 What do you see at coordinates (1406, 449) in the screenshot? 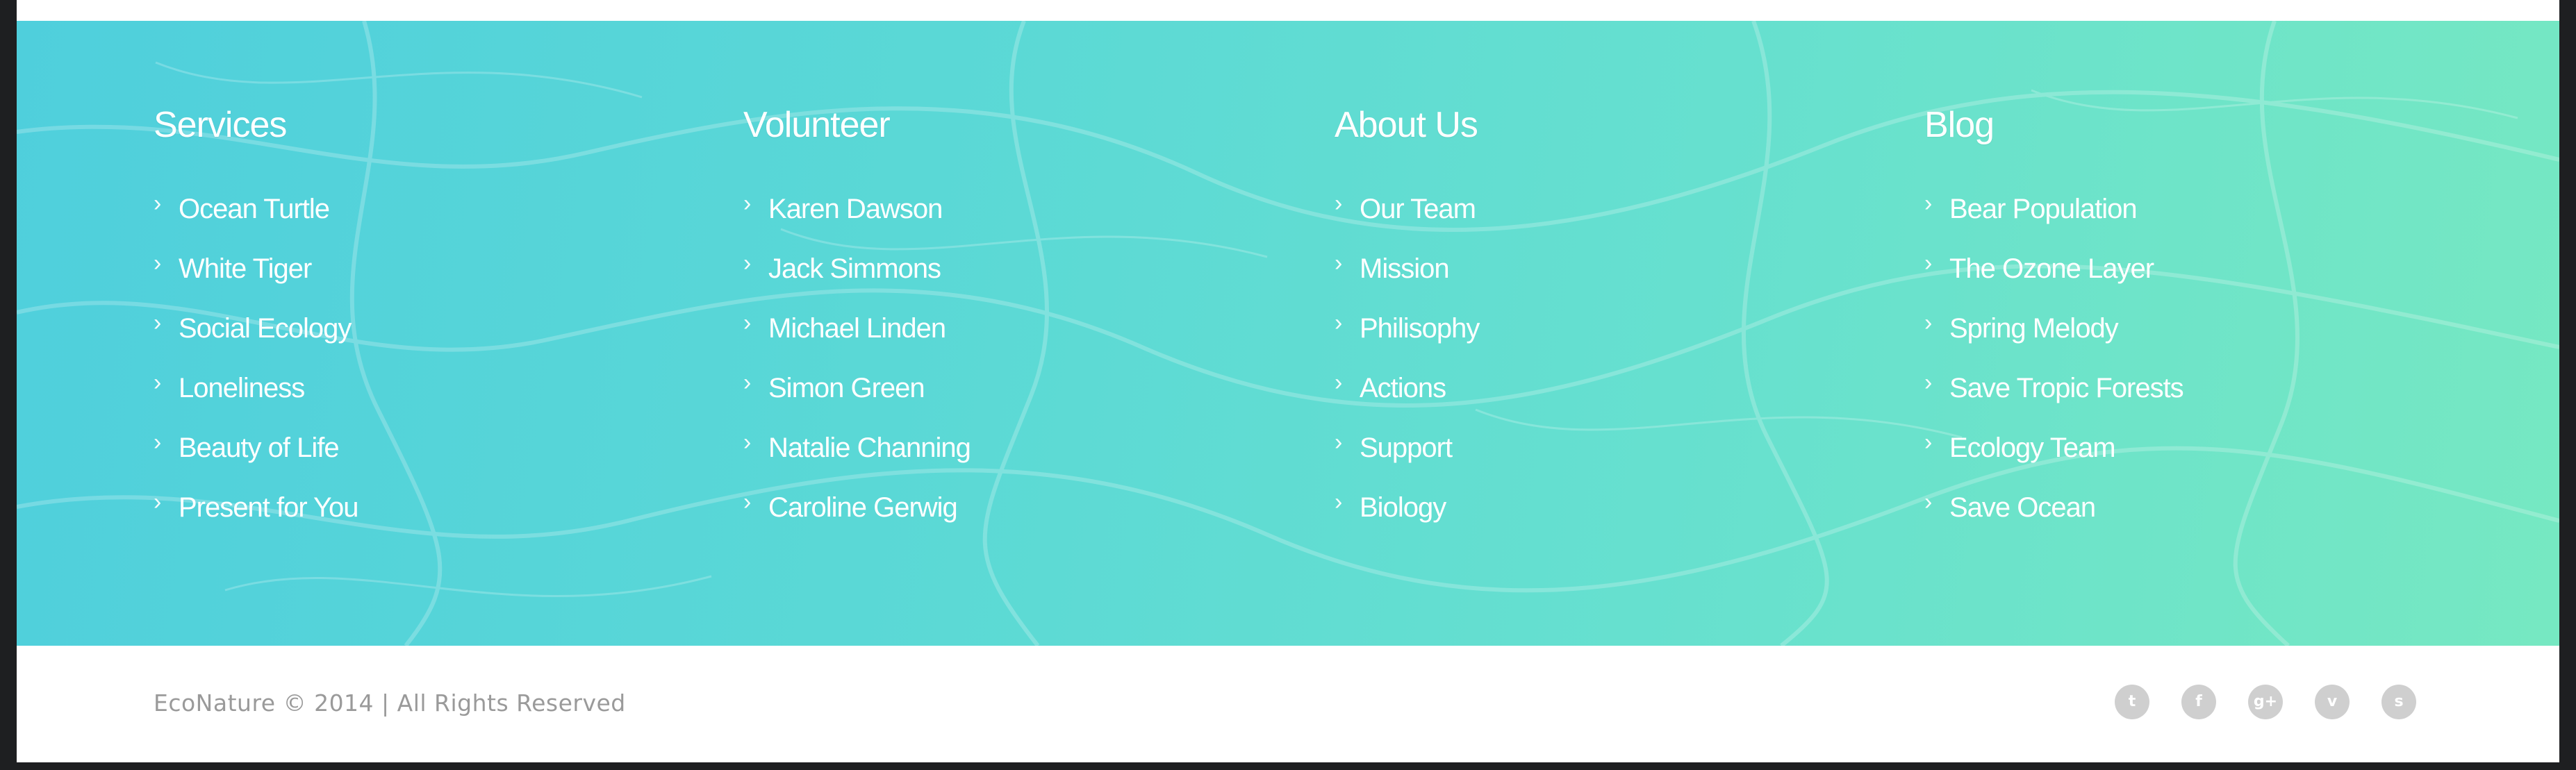
I see `footer-link: Support` at bounding box center [1406, 449].